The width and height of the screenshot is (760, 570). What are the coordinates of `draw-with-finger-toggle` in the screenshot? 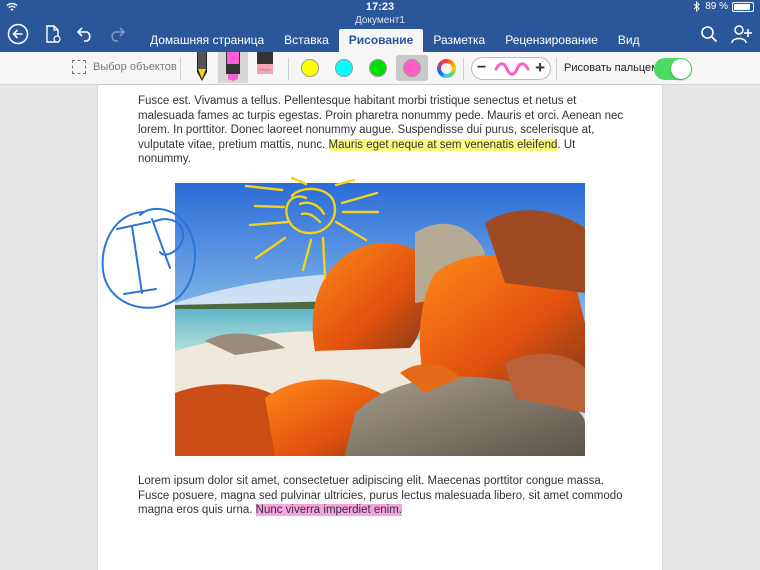 It's located at (673, 69).